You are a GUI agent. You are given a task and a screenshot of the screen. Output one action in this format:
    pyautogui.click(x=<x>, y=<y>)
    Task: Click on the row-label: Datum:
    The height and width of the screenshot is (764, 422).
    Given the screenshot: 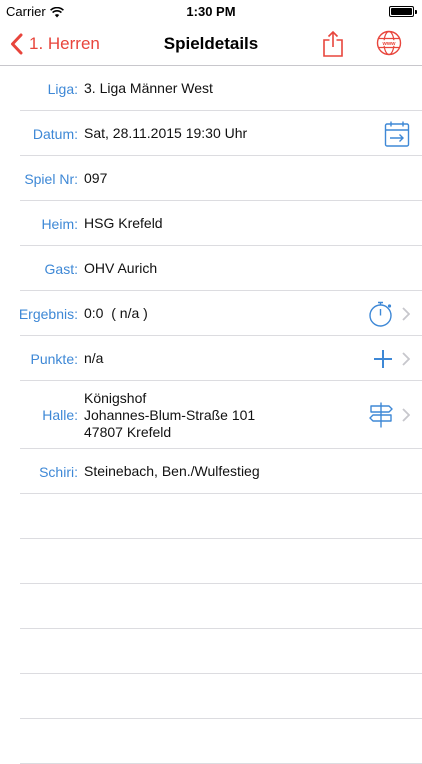 What is the action you would take?
    pyautogui.click(x=55, y=133)
    